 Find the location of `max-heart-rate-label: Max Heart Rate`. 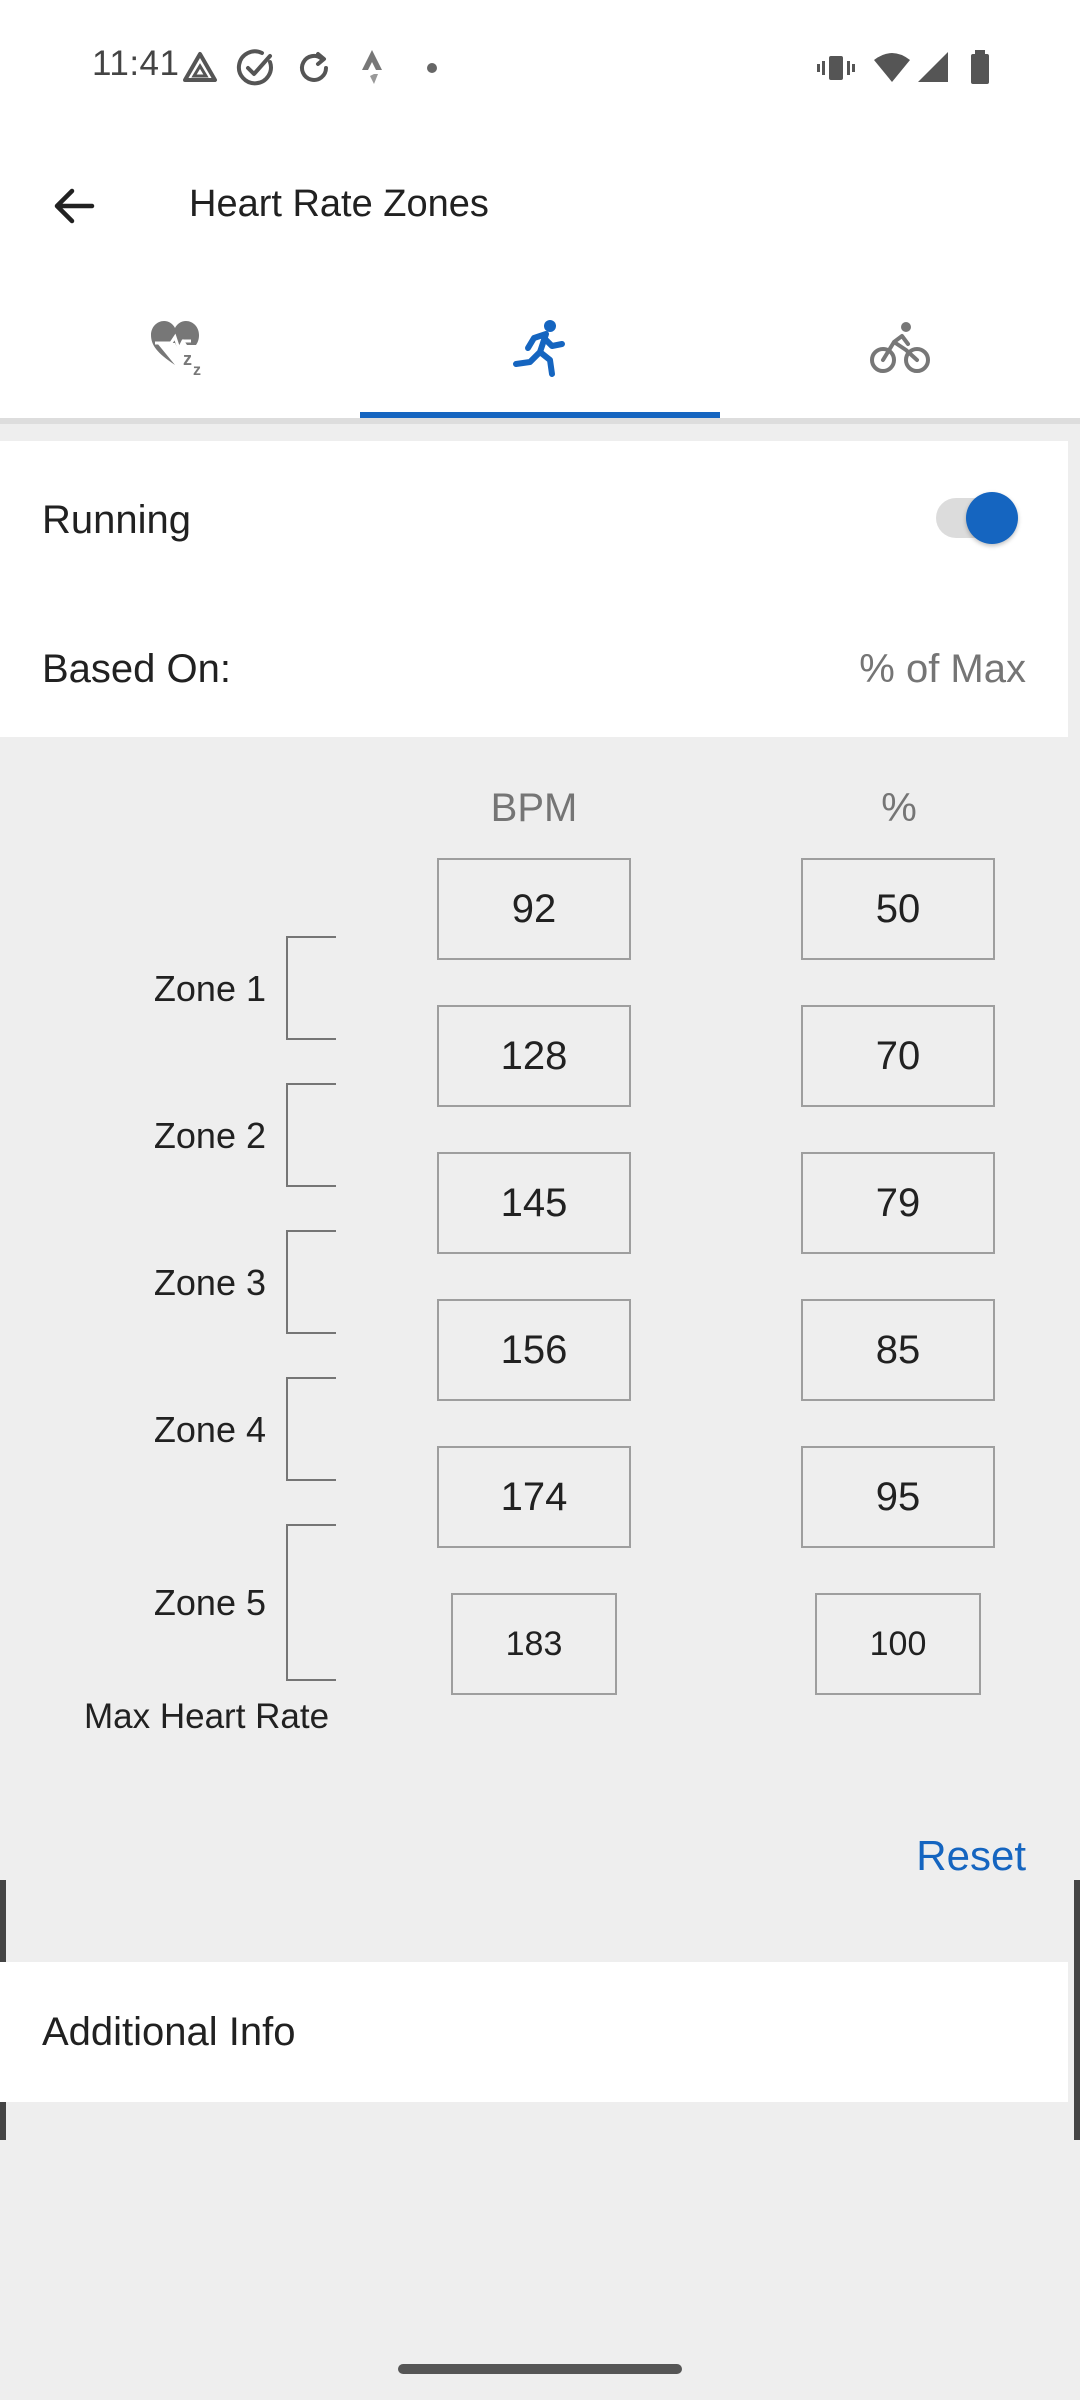

max-heart-rate-label: Max Heart Rate is located at coordinates (207, 1716).